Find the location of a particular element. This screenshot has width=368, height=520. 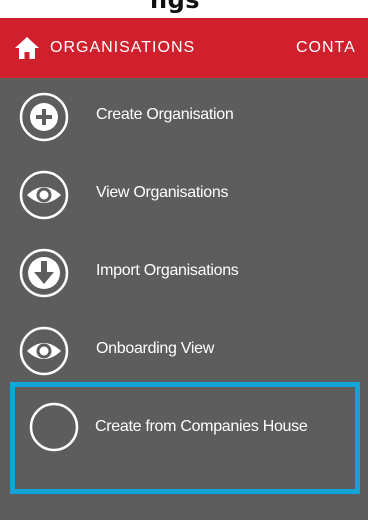

tab-organisations: ORGANISATIONS is located at coordinates (122, 48).